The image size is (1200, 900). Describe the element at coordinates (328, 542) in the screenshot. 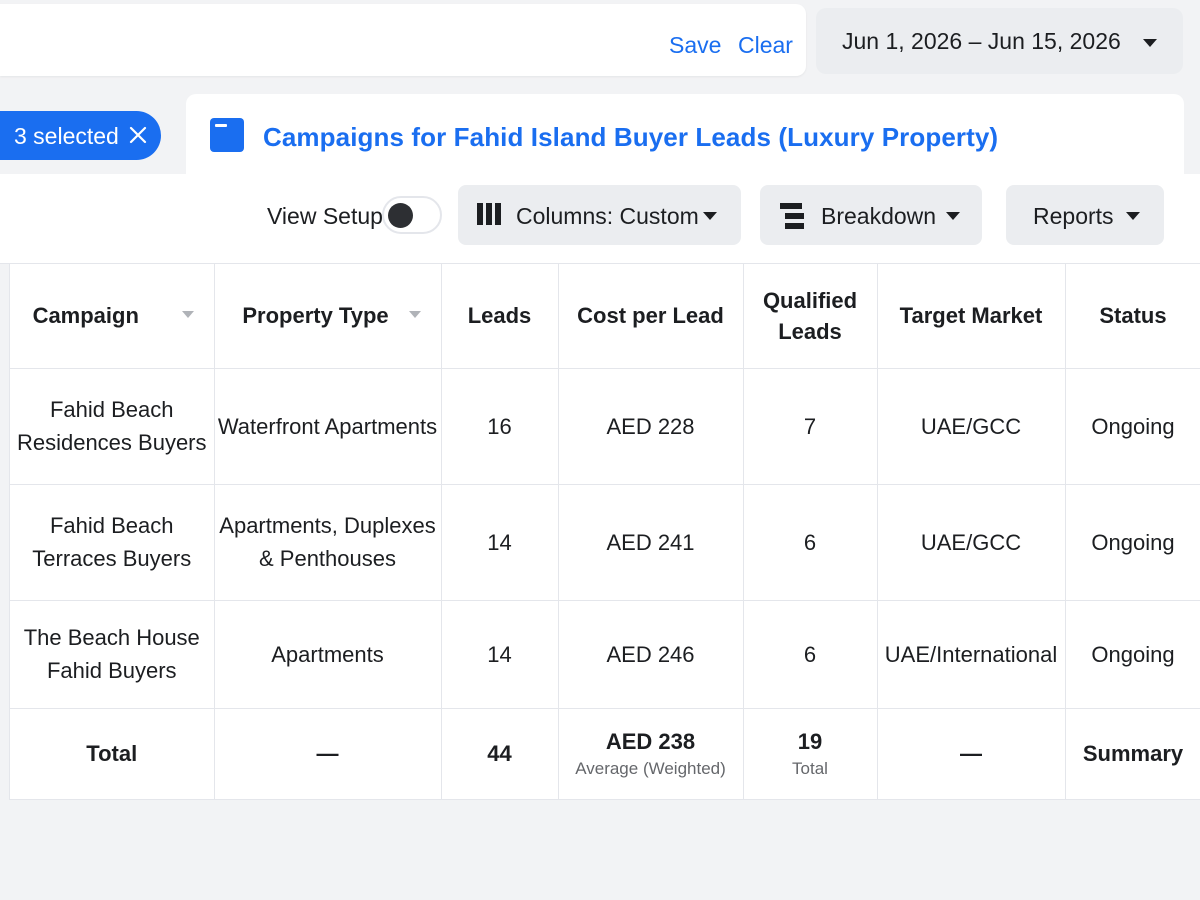

I see `cell-property-type: Apartments, Duplexes & Penthouses` at that location.